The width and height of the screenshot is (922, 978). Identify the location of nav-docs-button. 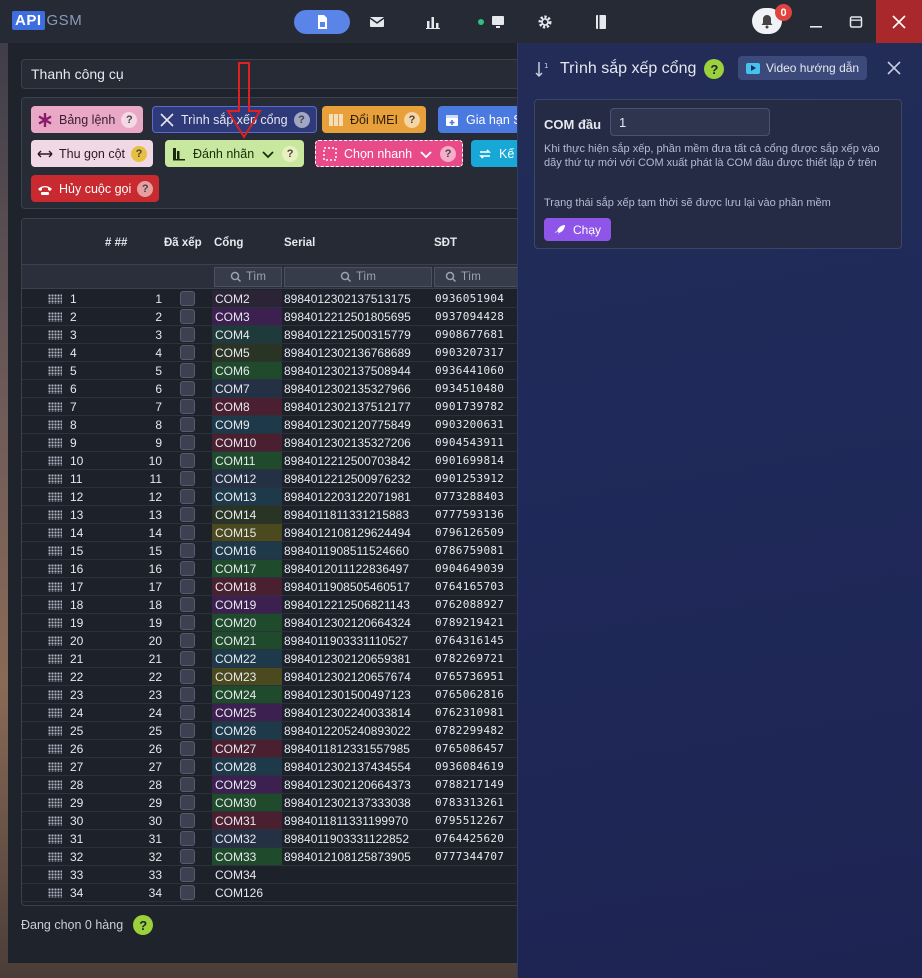
(601, 22).